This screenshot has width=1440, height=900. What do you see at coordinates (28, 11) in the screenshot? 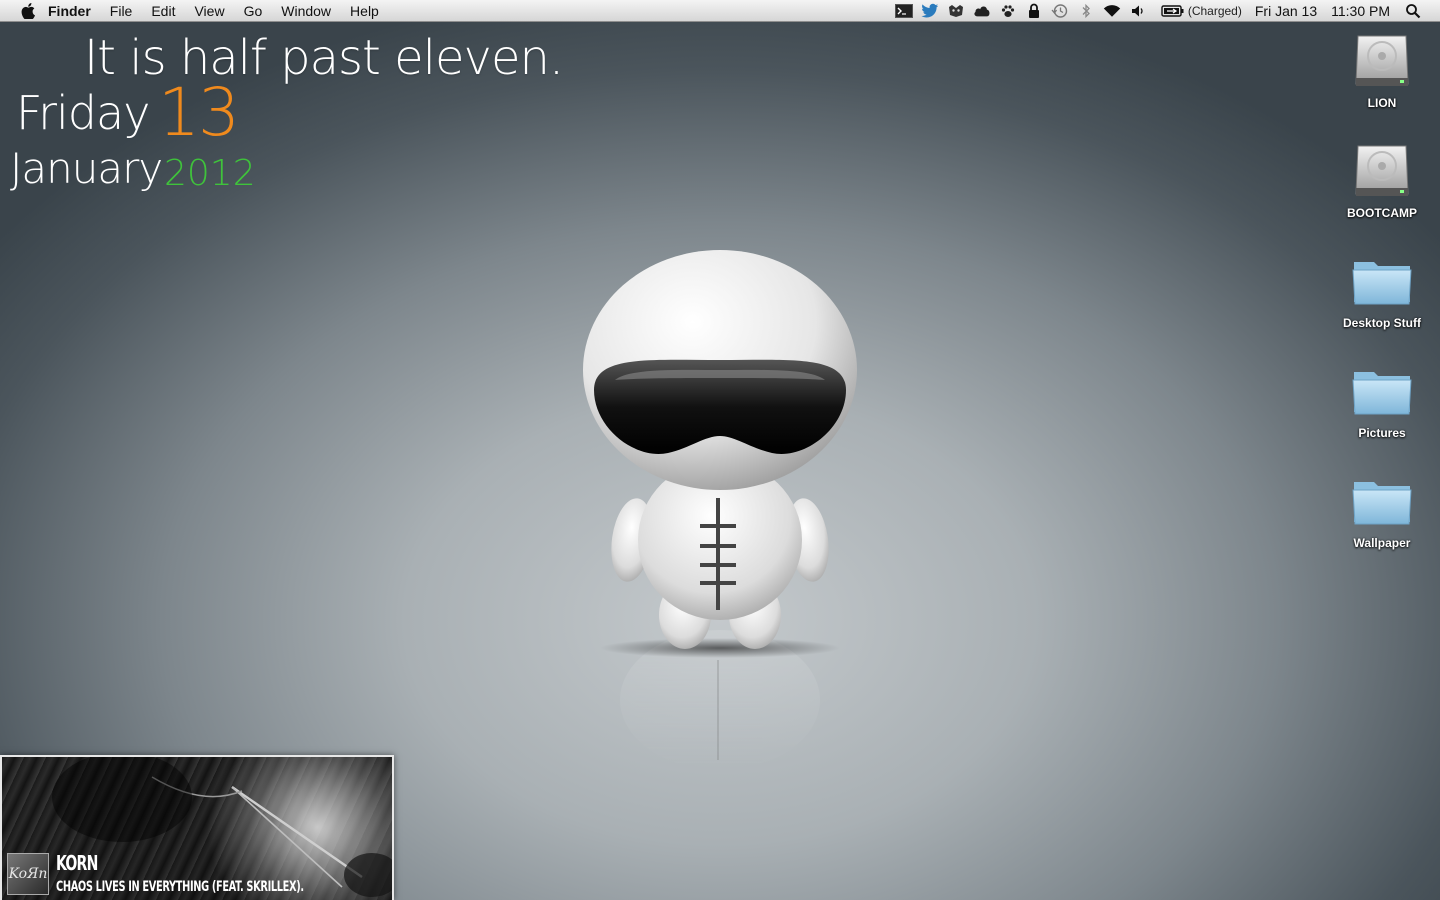
I see `apple-menu-icon` at bounding box center [28, 11].